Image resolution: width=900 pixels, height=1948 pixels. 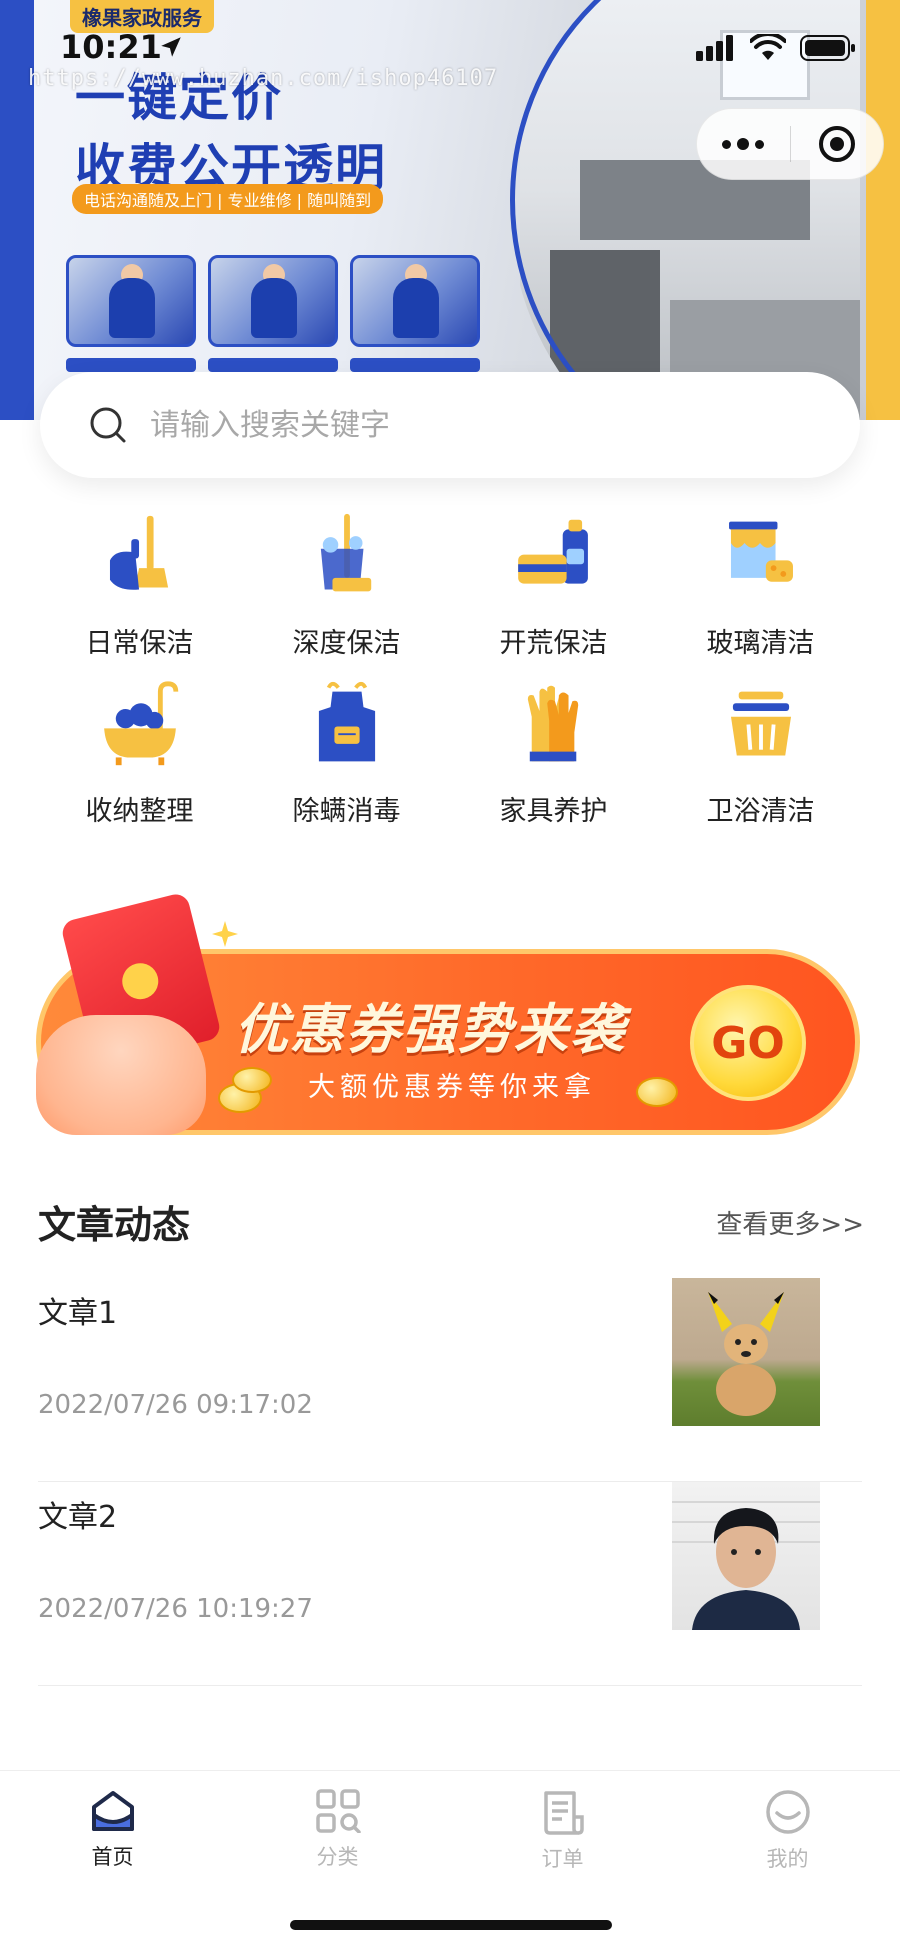 I want to click on category-label: 日常保洁, so click(x=139, y=643).